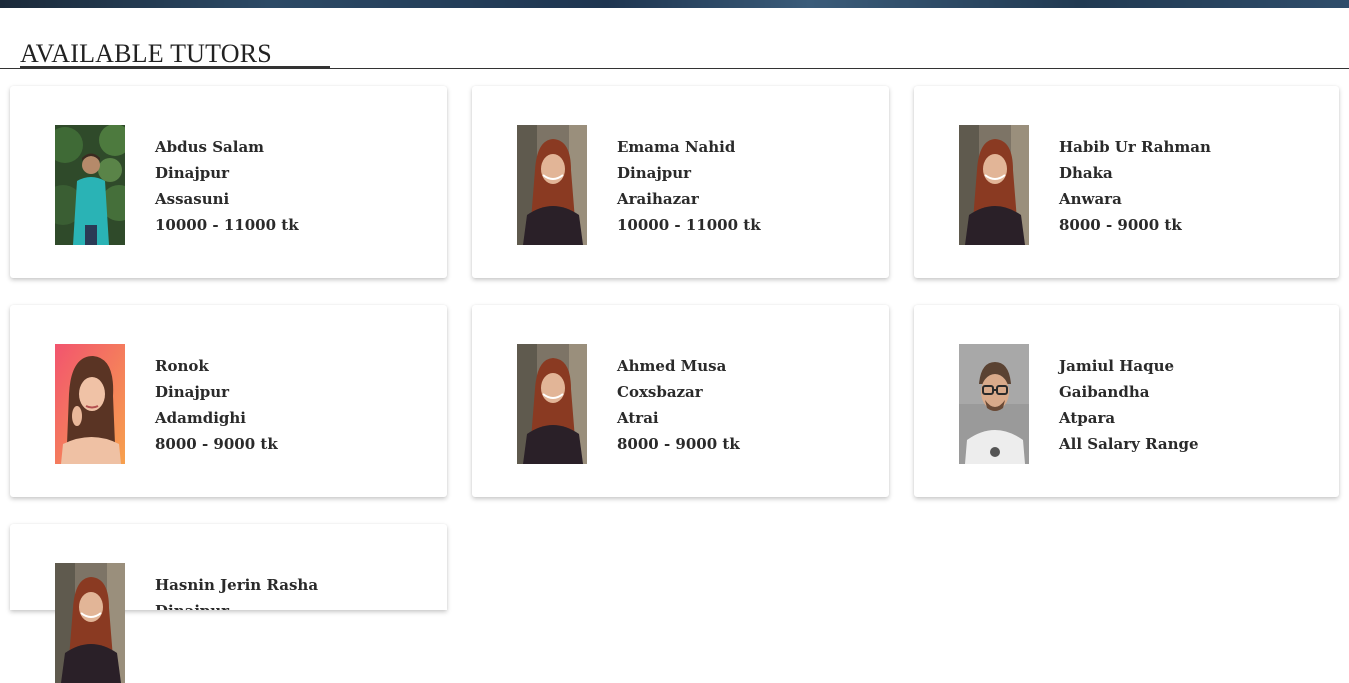 The width and height of the screenshot is (1349, 683). I want to click on tutor-name: Abdus Salam, so click(210, 147).